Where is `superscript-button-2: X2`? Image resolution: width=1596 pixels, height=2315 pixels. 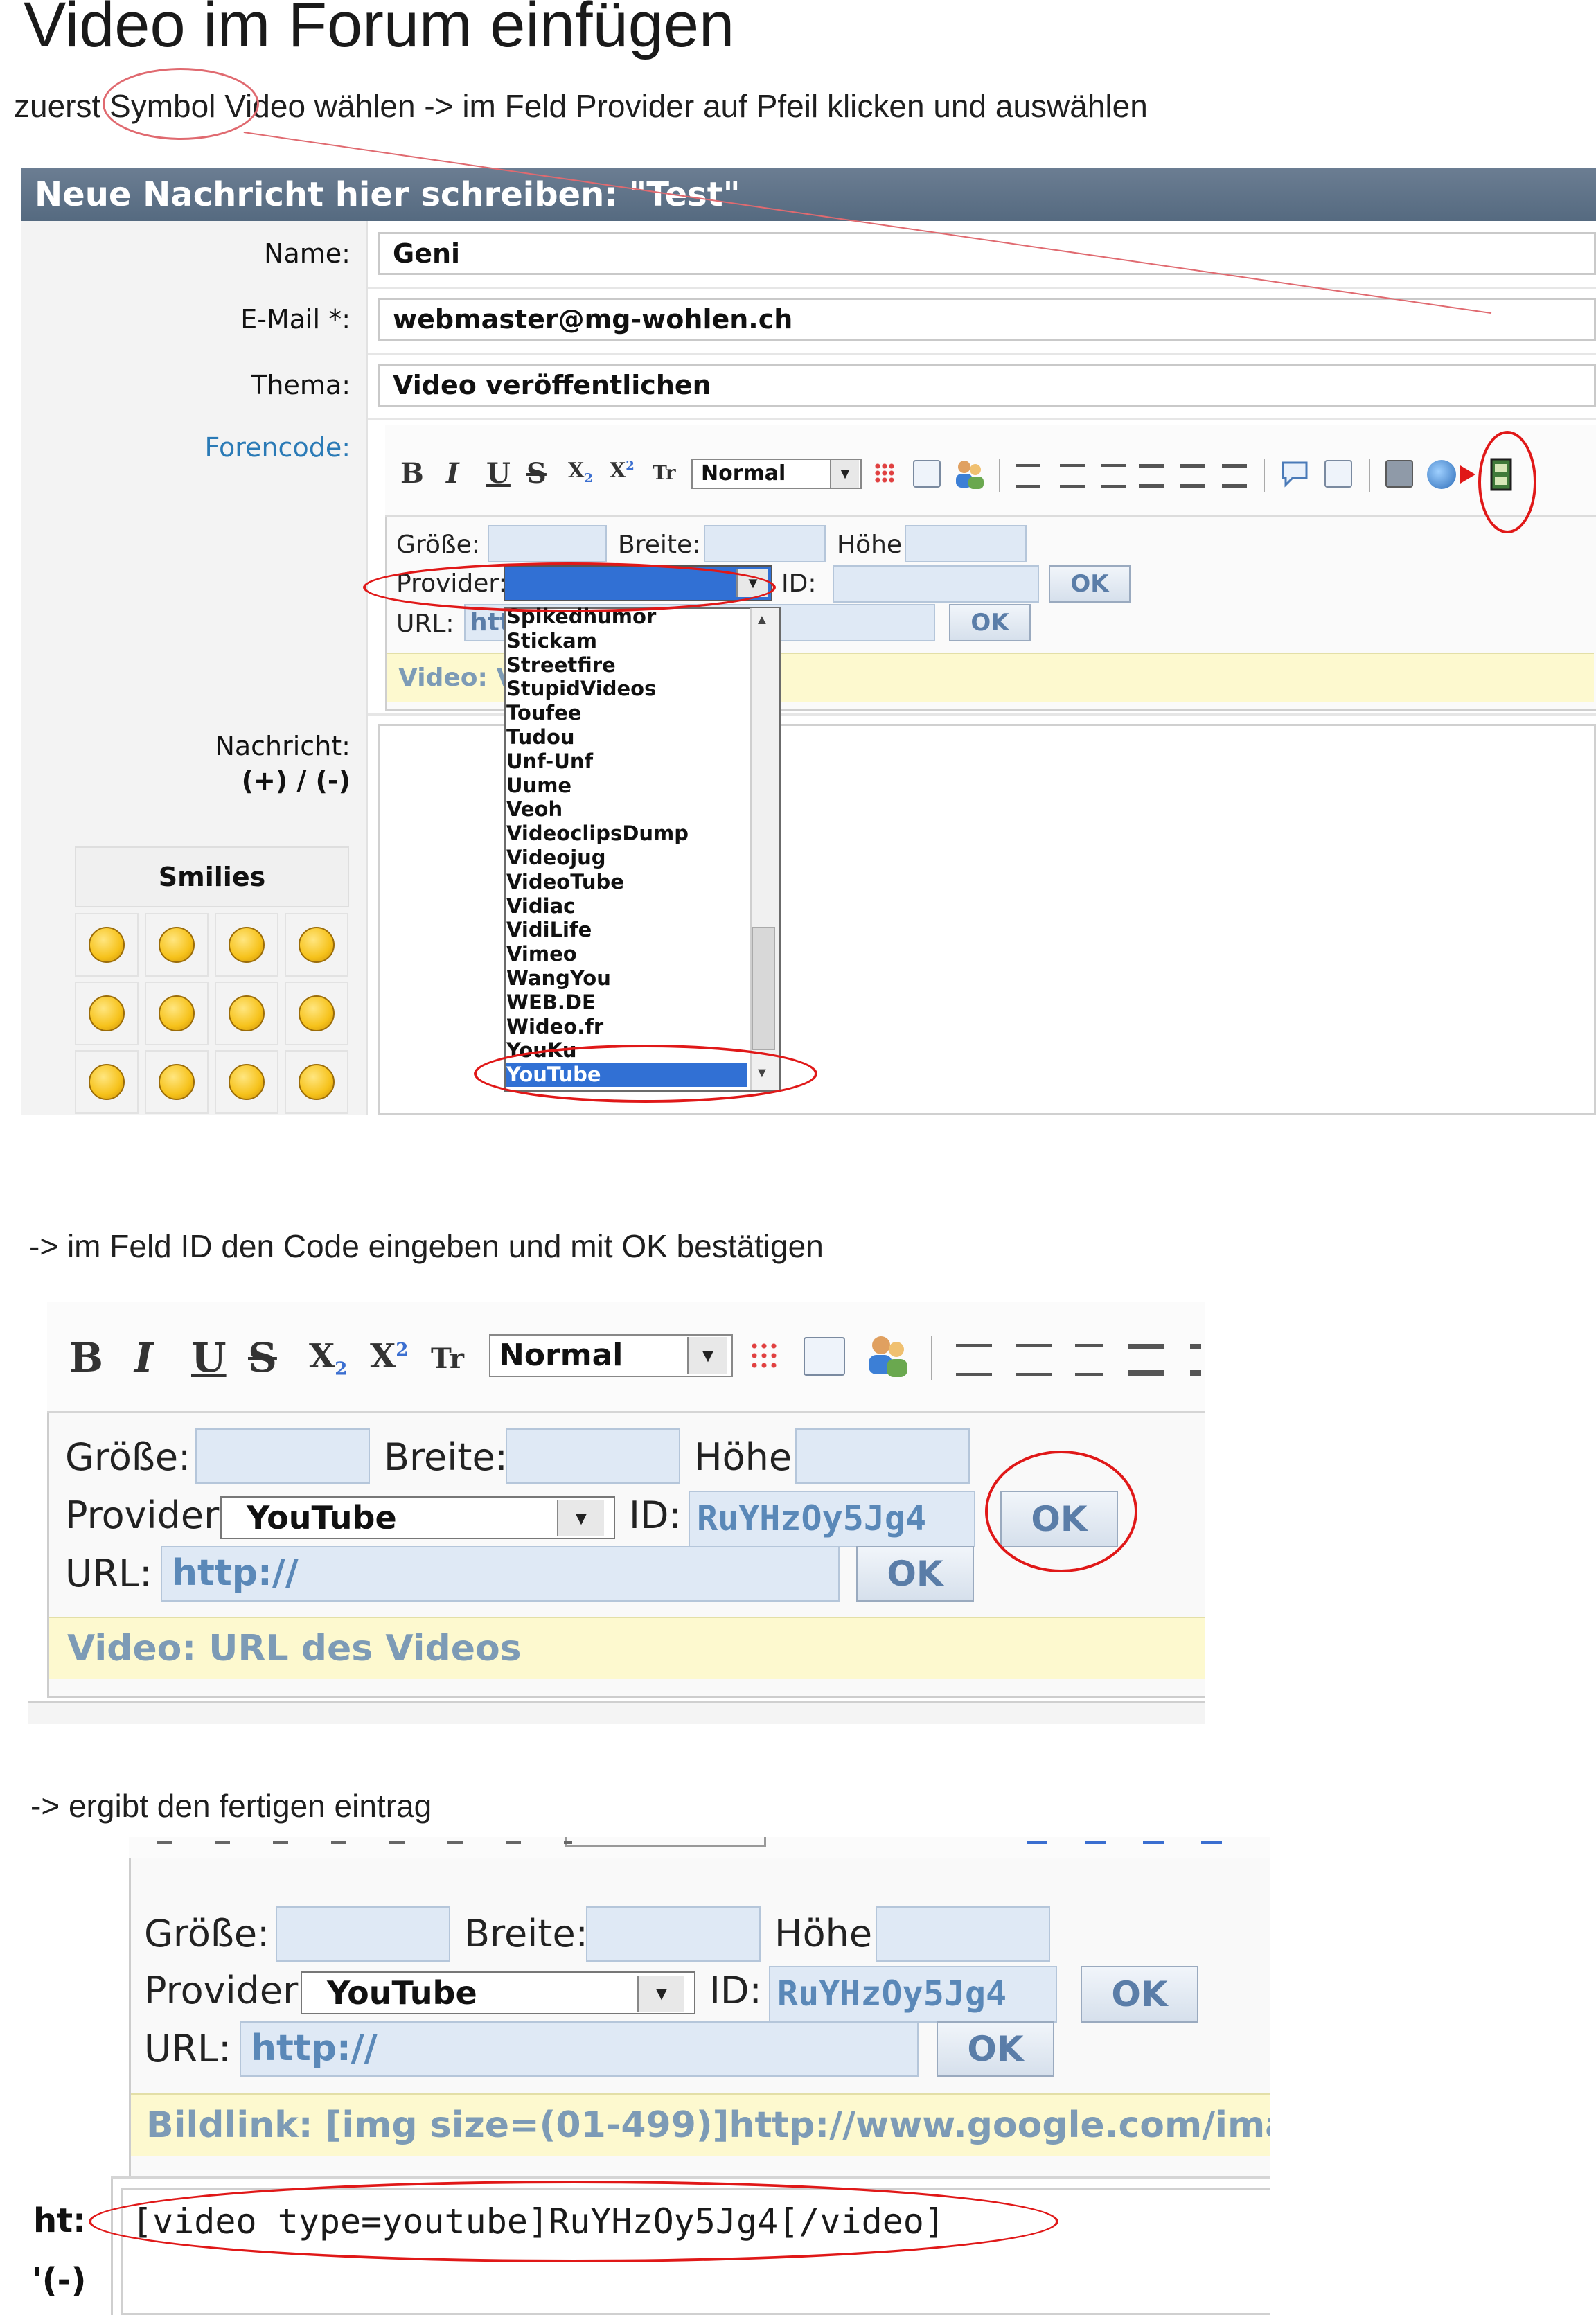
superscript-button-2: X2 is located at coordinates (389, 1356).